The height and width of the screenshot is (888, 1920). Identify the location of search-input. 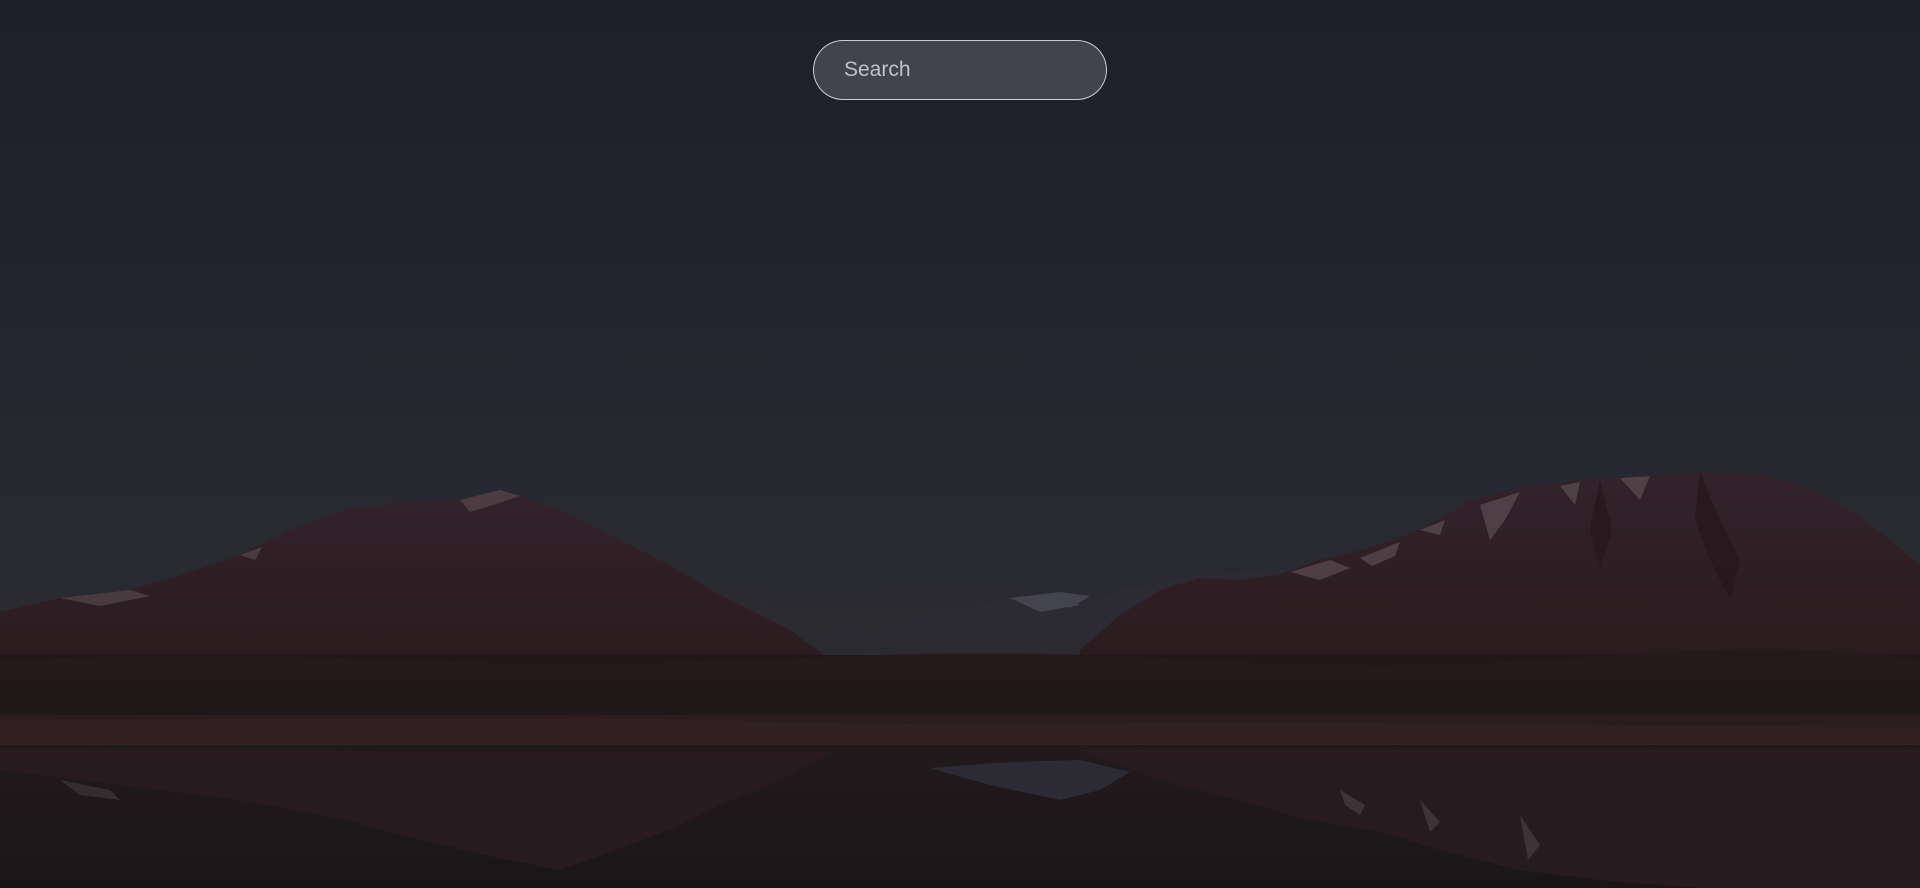
(960, 70).